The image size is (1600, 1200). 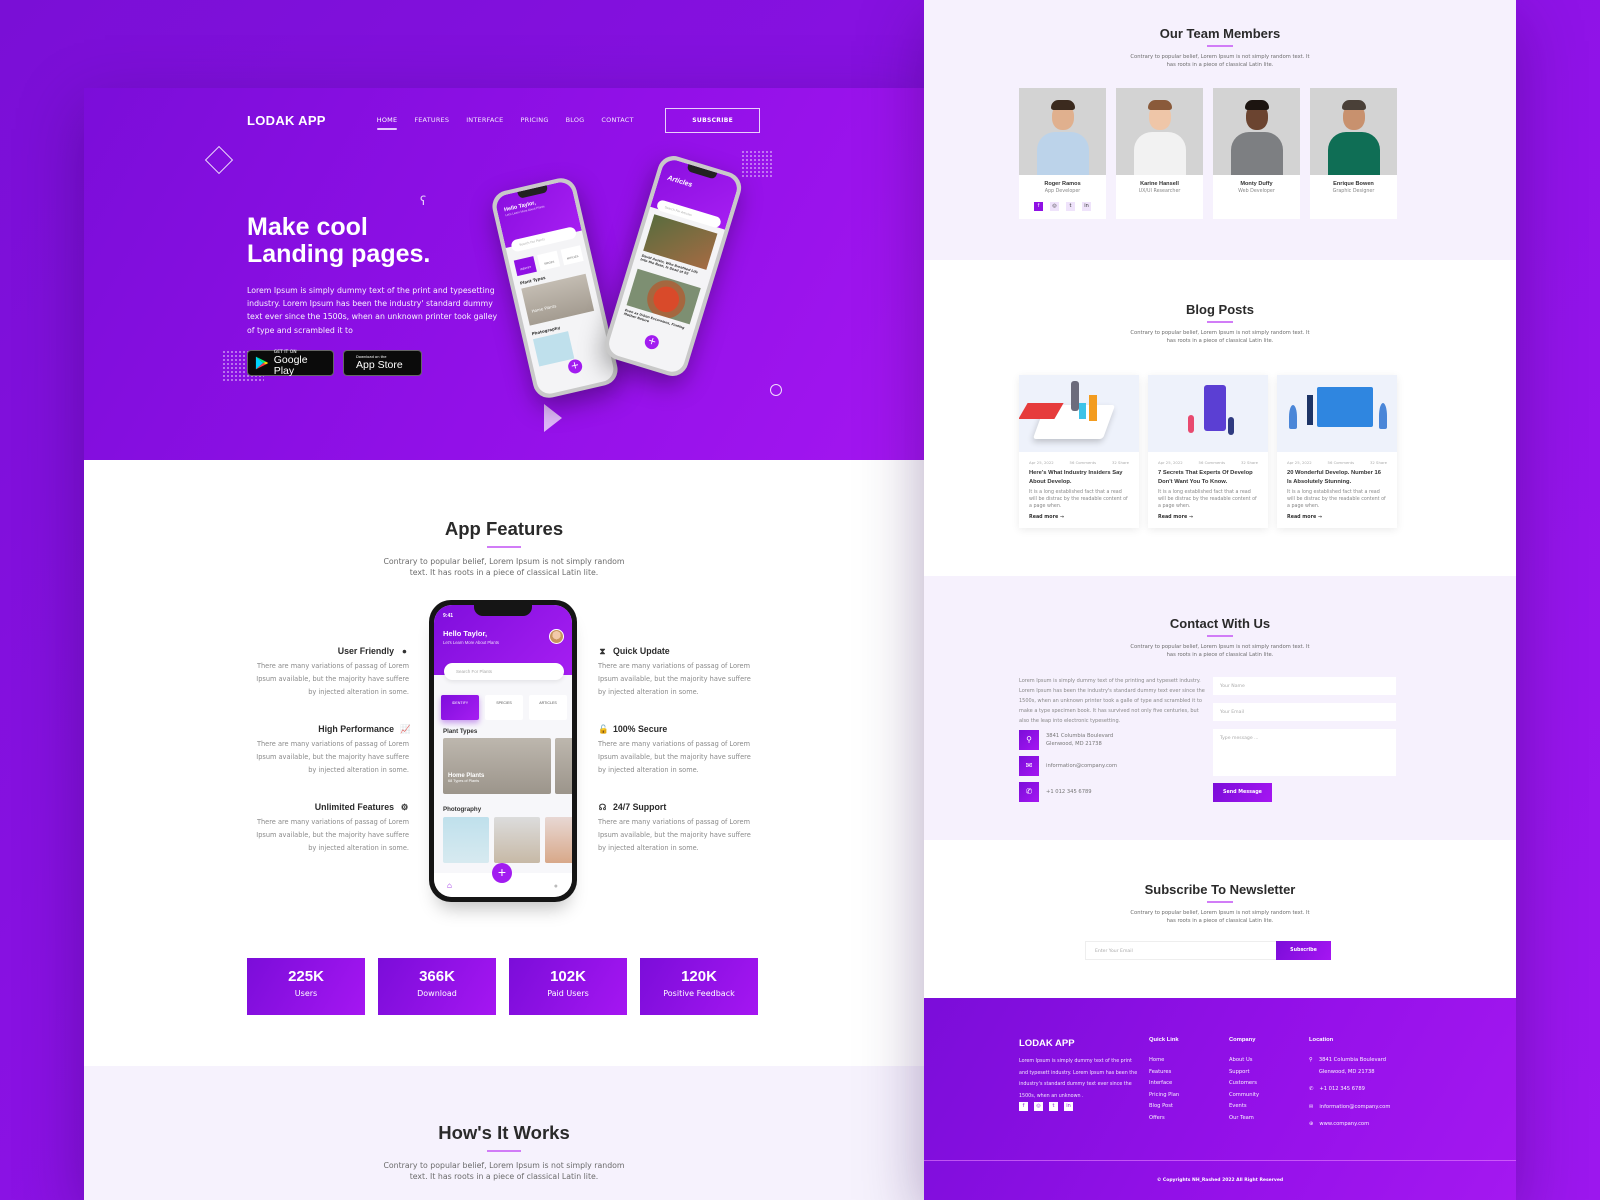 I want to click on footer-link: Pricing Plan, so click(x=1164, y=1096).